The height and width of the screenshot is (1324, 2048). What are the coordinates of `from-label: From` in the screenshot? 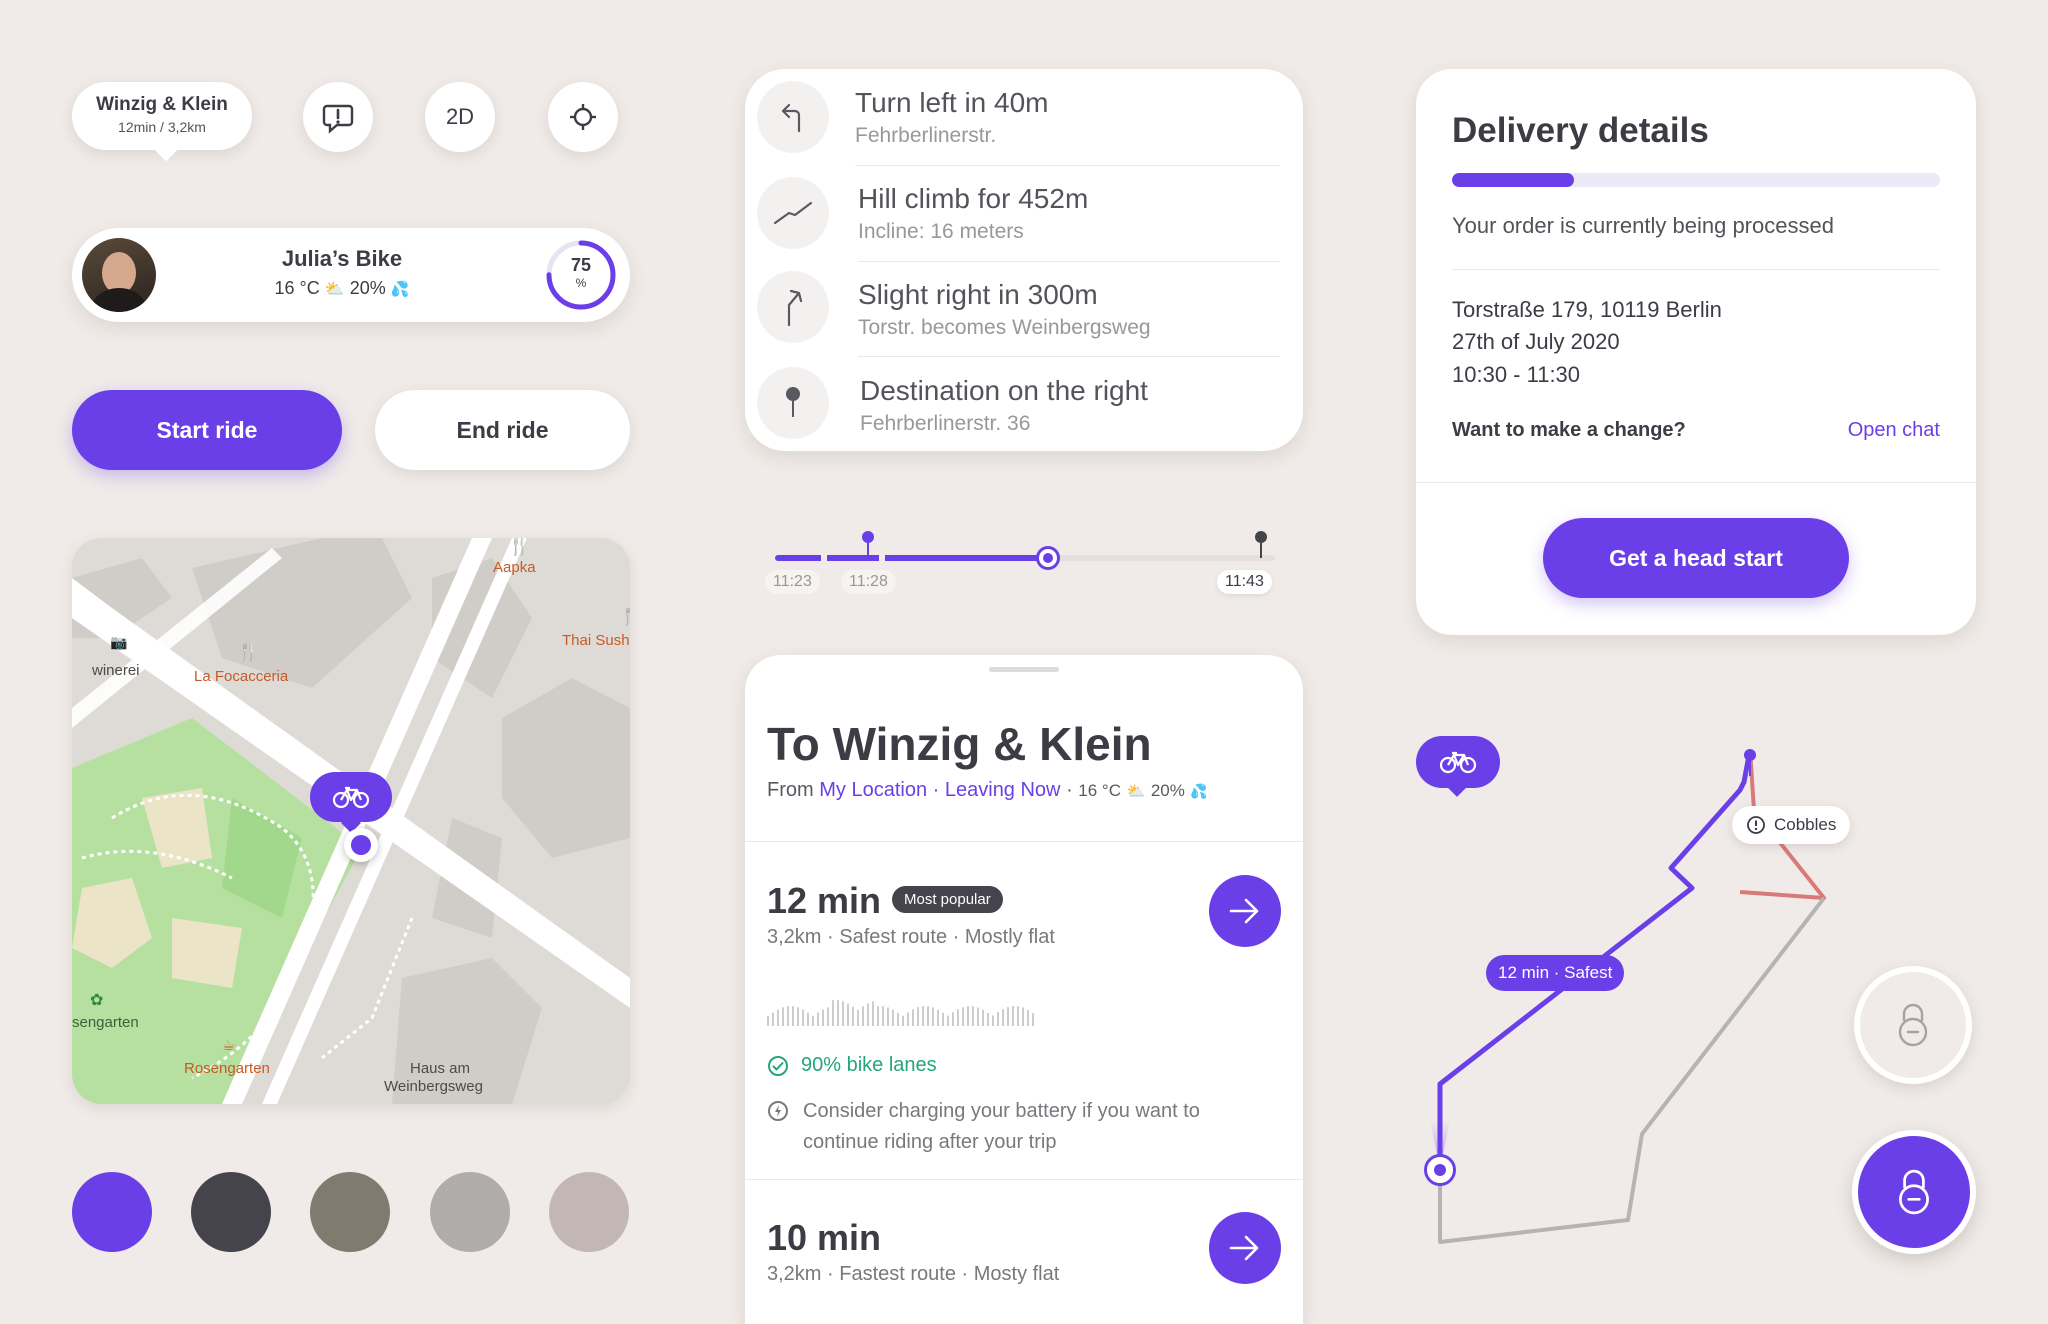 It's located at (790, 790).